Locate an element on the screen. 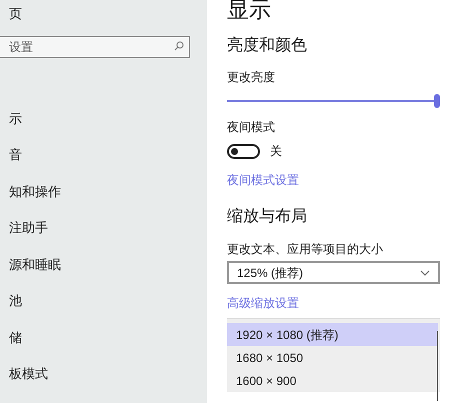  chevron-down-icon is located at coordinates (425, 273).